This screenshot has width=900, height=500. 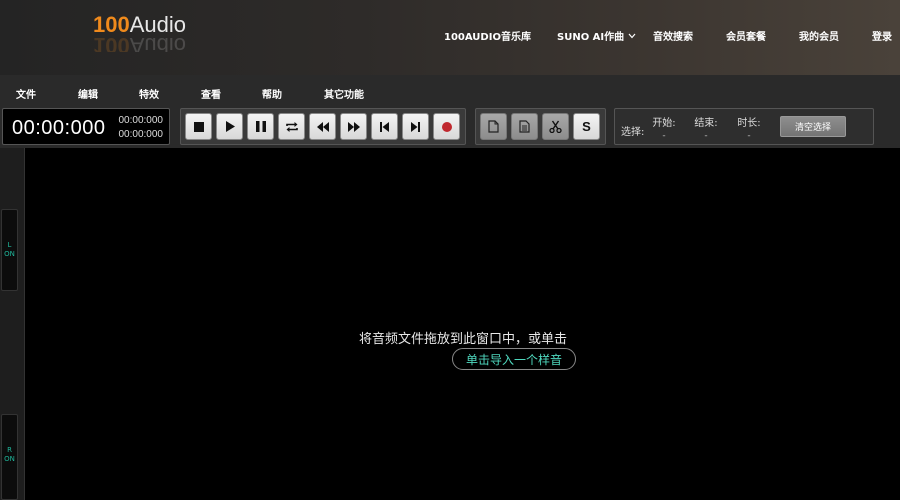 I want to click on skip-end-icon, so click(x=415, y=126).